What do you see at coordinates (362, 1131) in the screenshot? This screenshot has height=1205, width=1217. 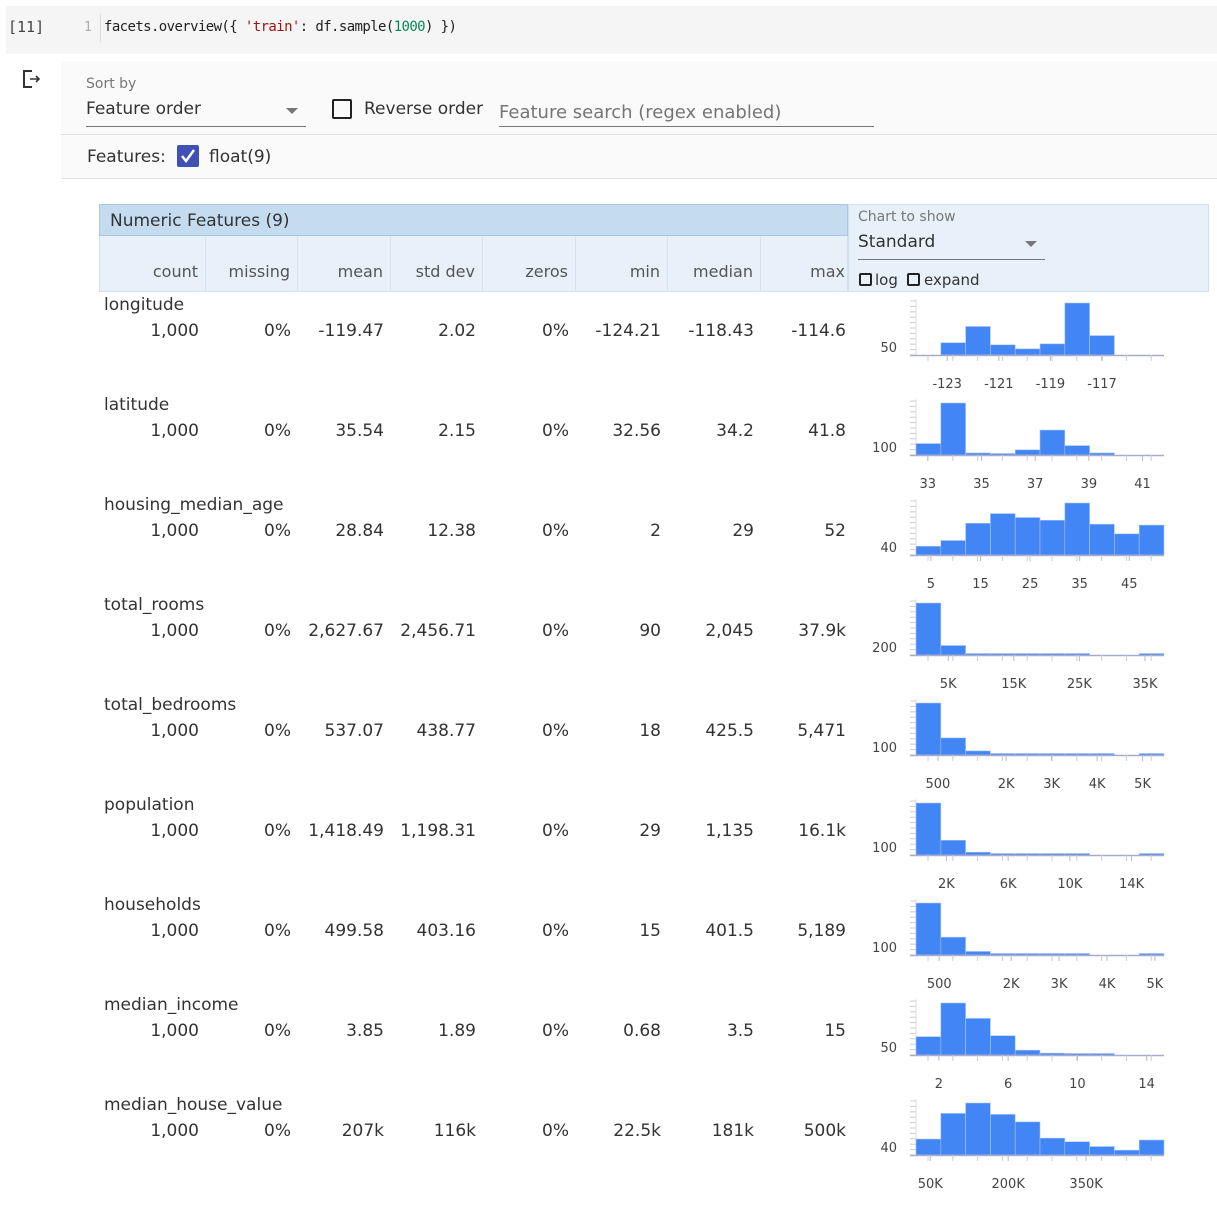 I see `stat-mean: 207k` at bounding box center [362, 1131].